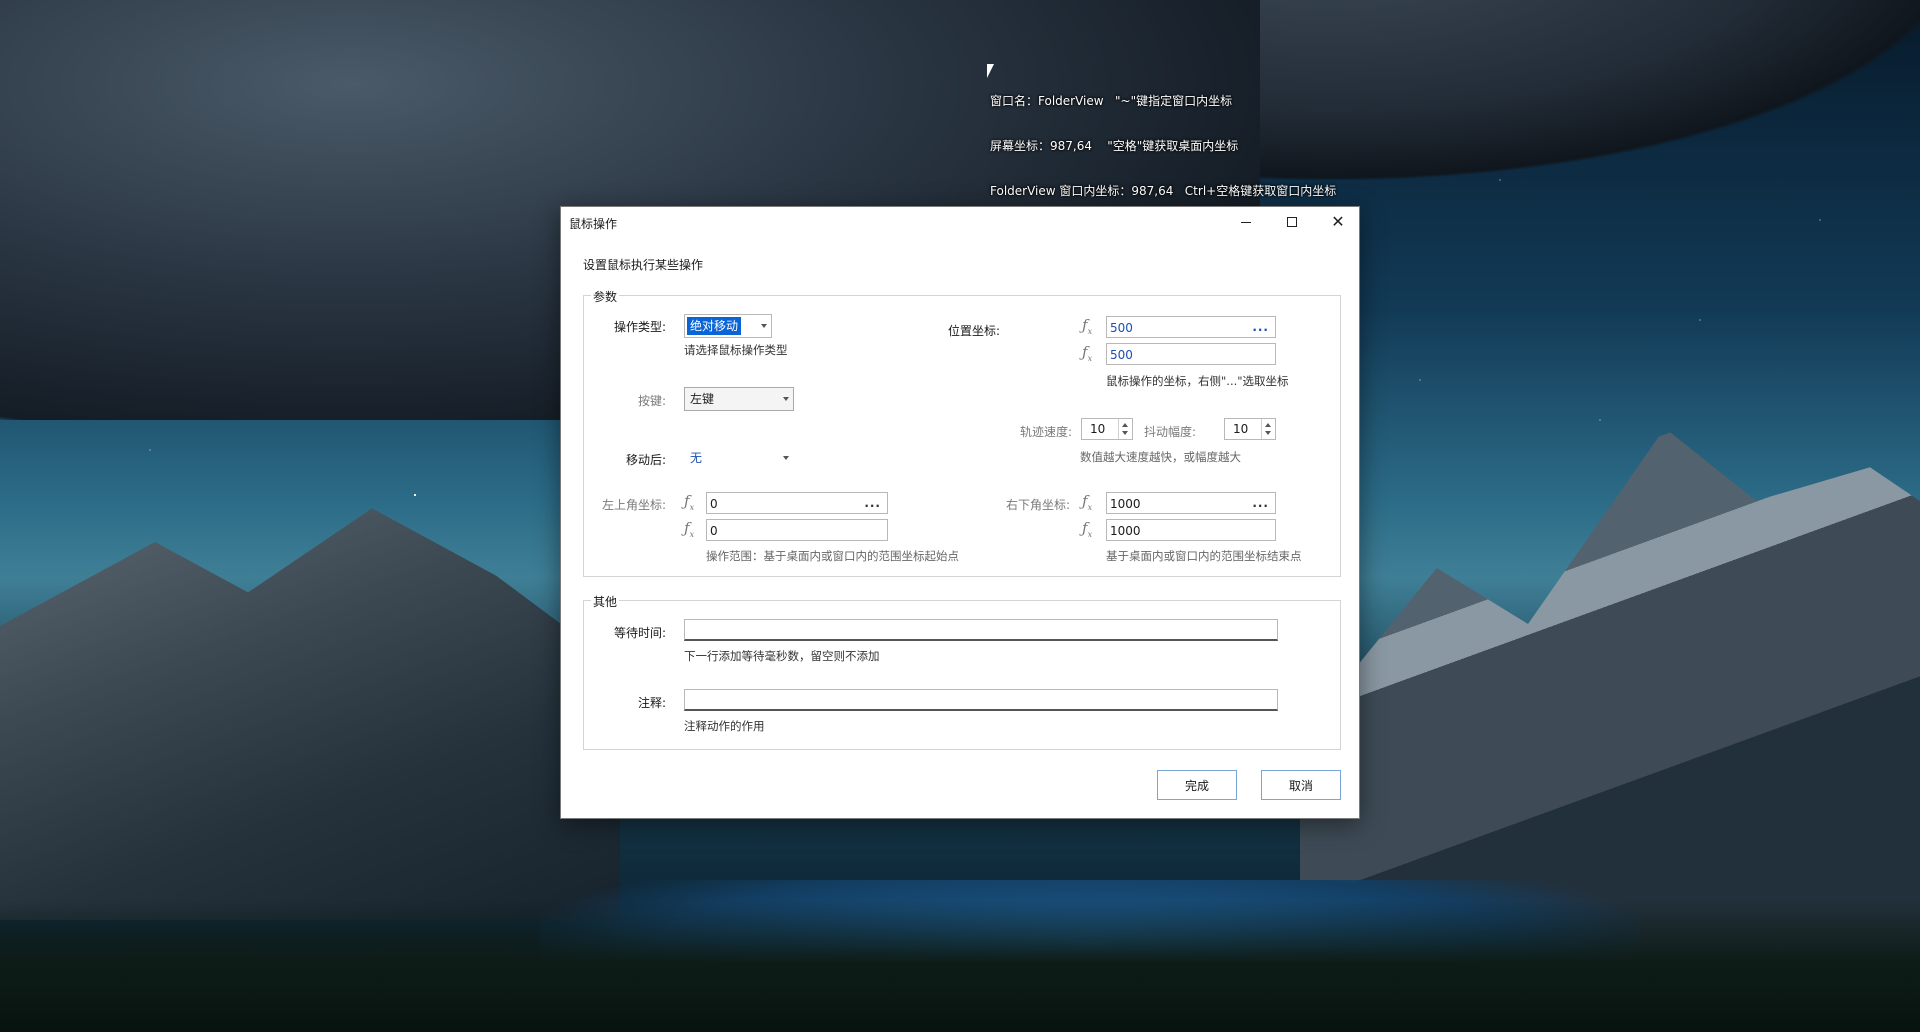  I want to click on top-left-x-value: 0, so click(714, 504).